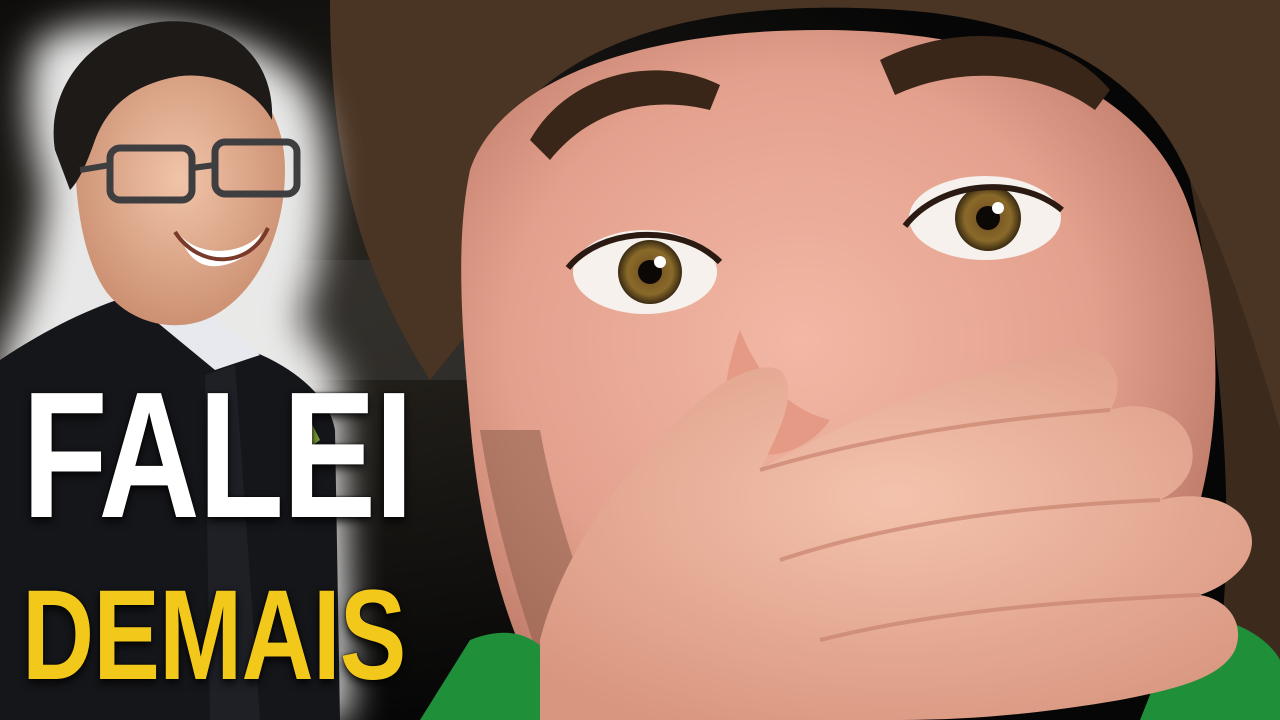 The image size is (1280, 720). What do you see at coordinates (218, 455) in the screenshot?
I see `headline-line-1: FALEI` at bounding box center [218, 455].